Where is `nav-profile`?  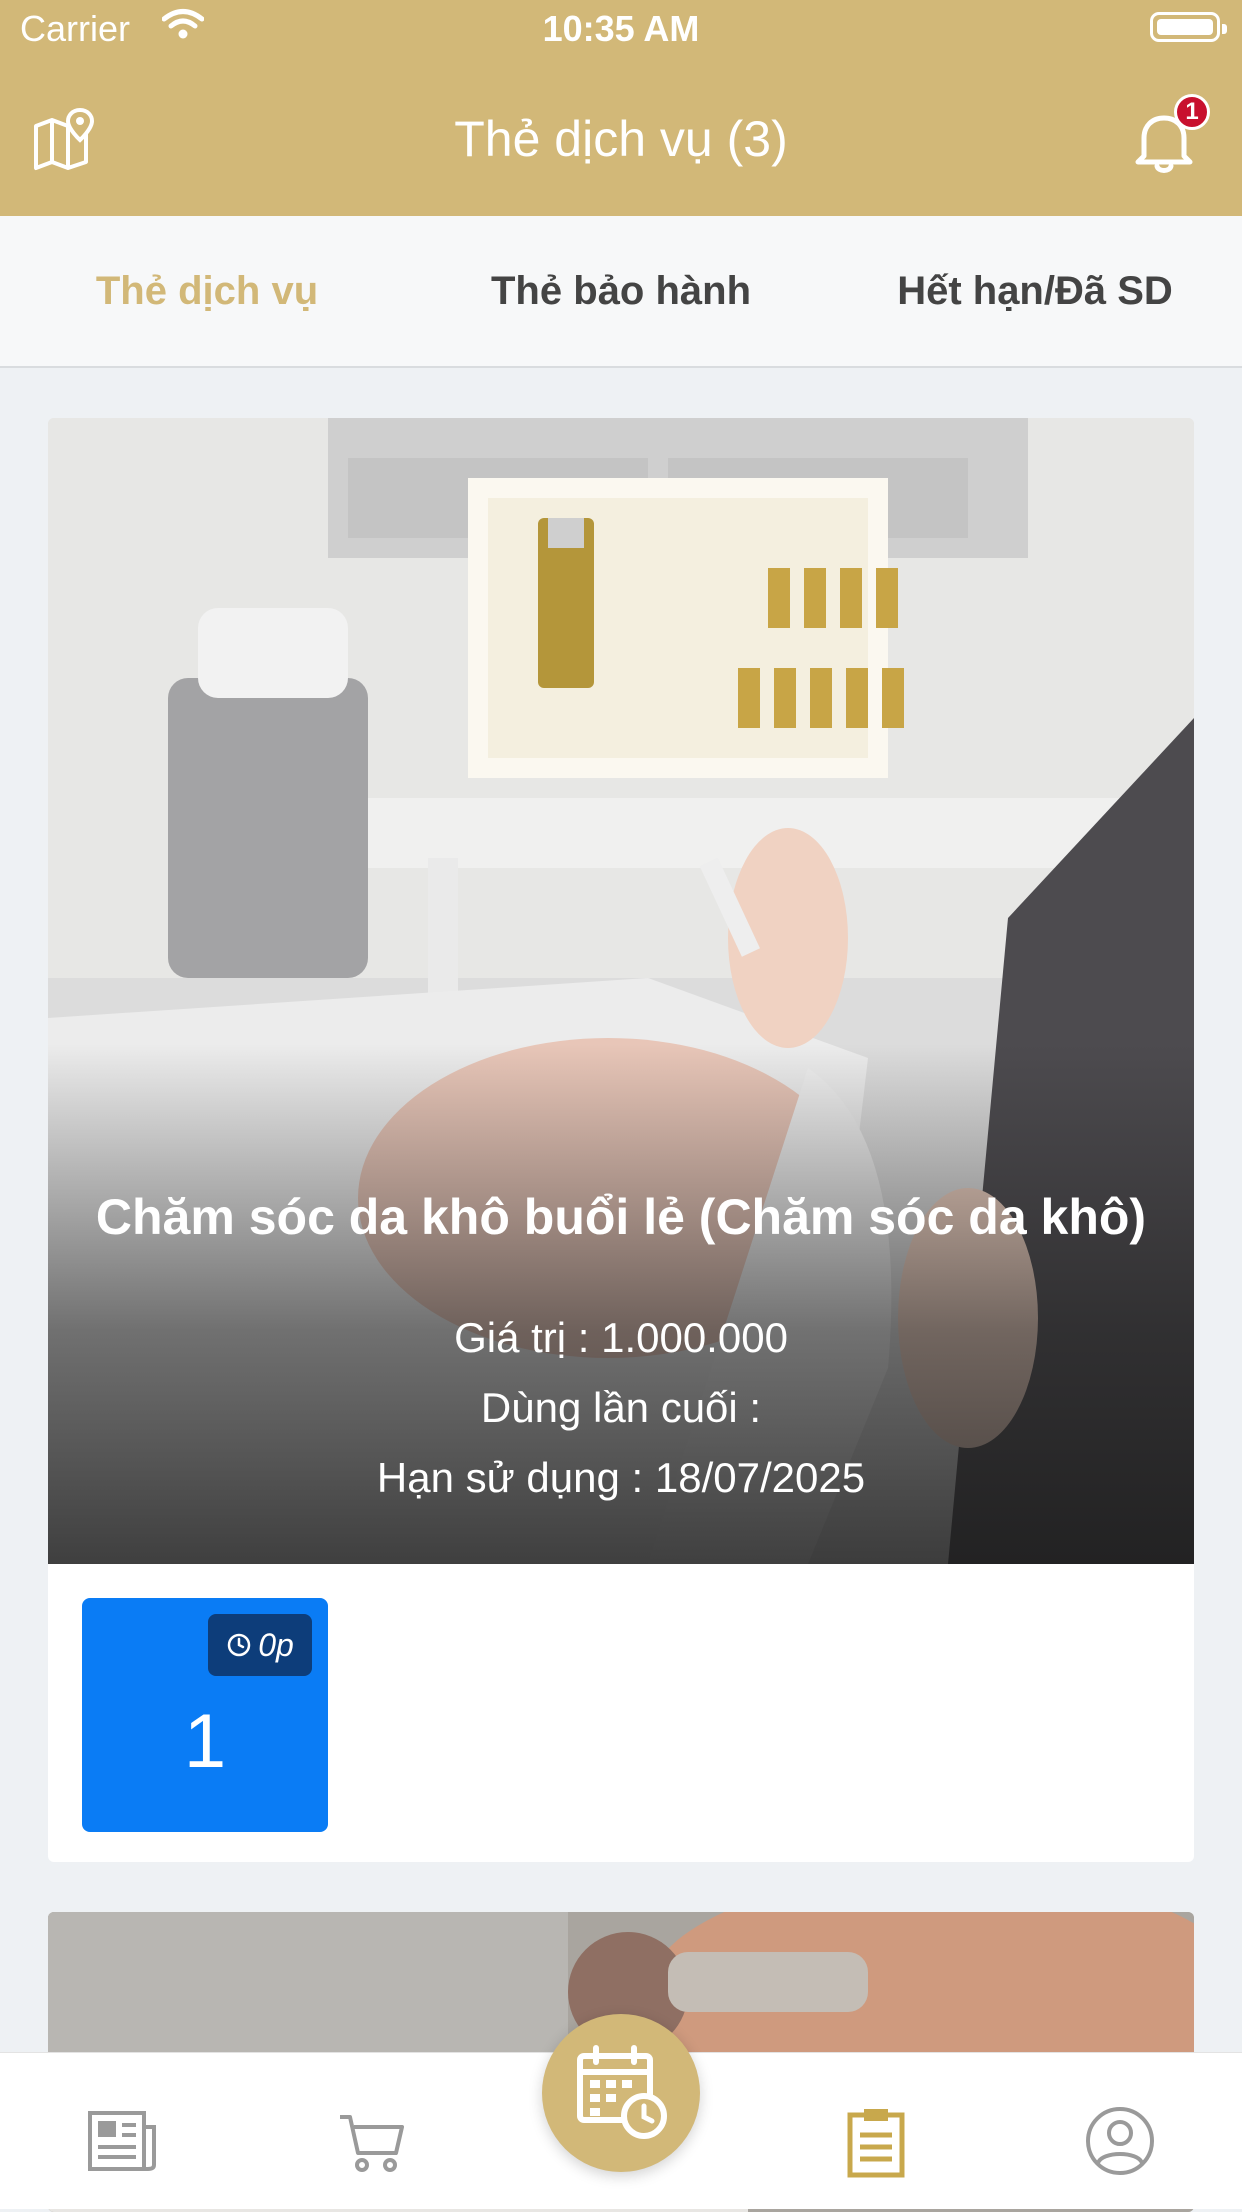 nav-profile is located at coordinates (1120, 2141).